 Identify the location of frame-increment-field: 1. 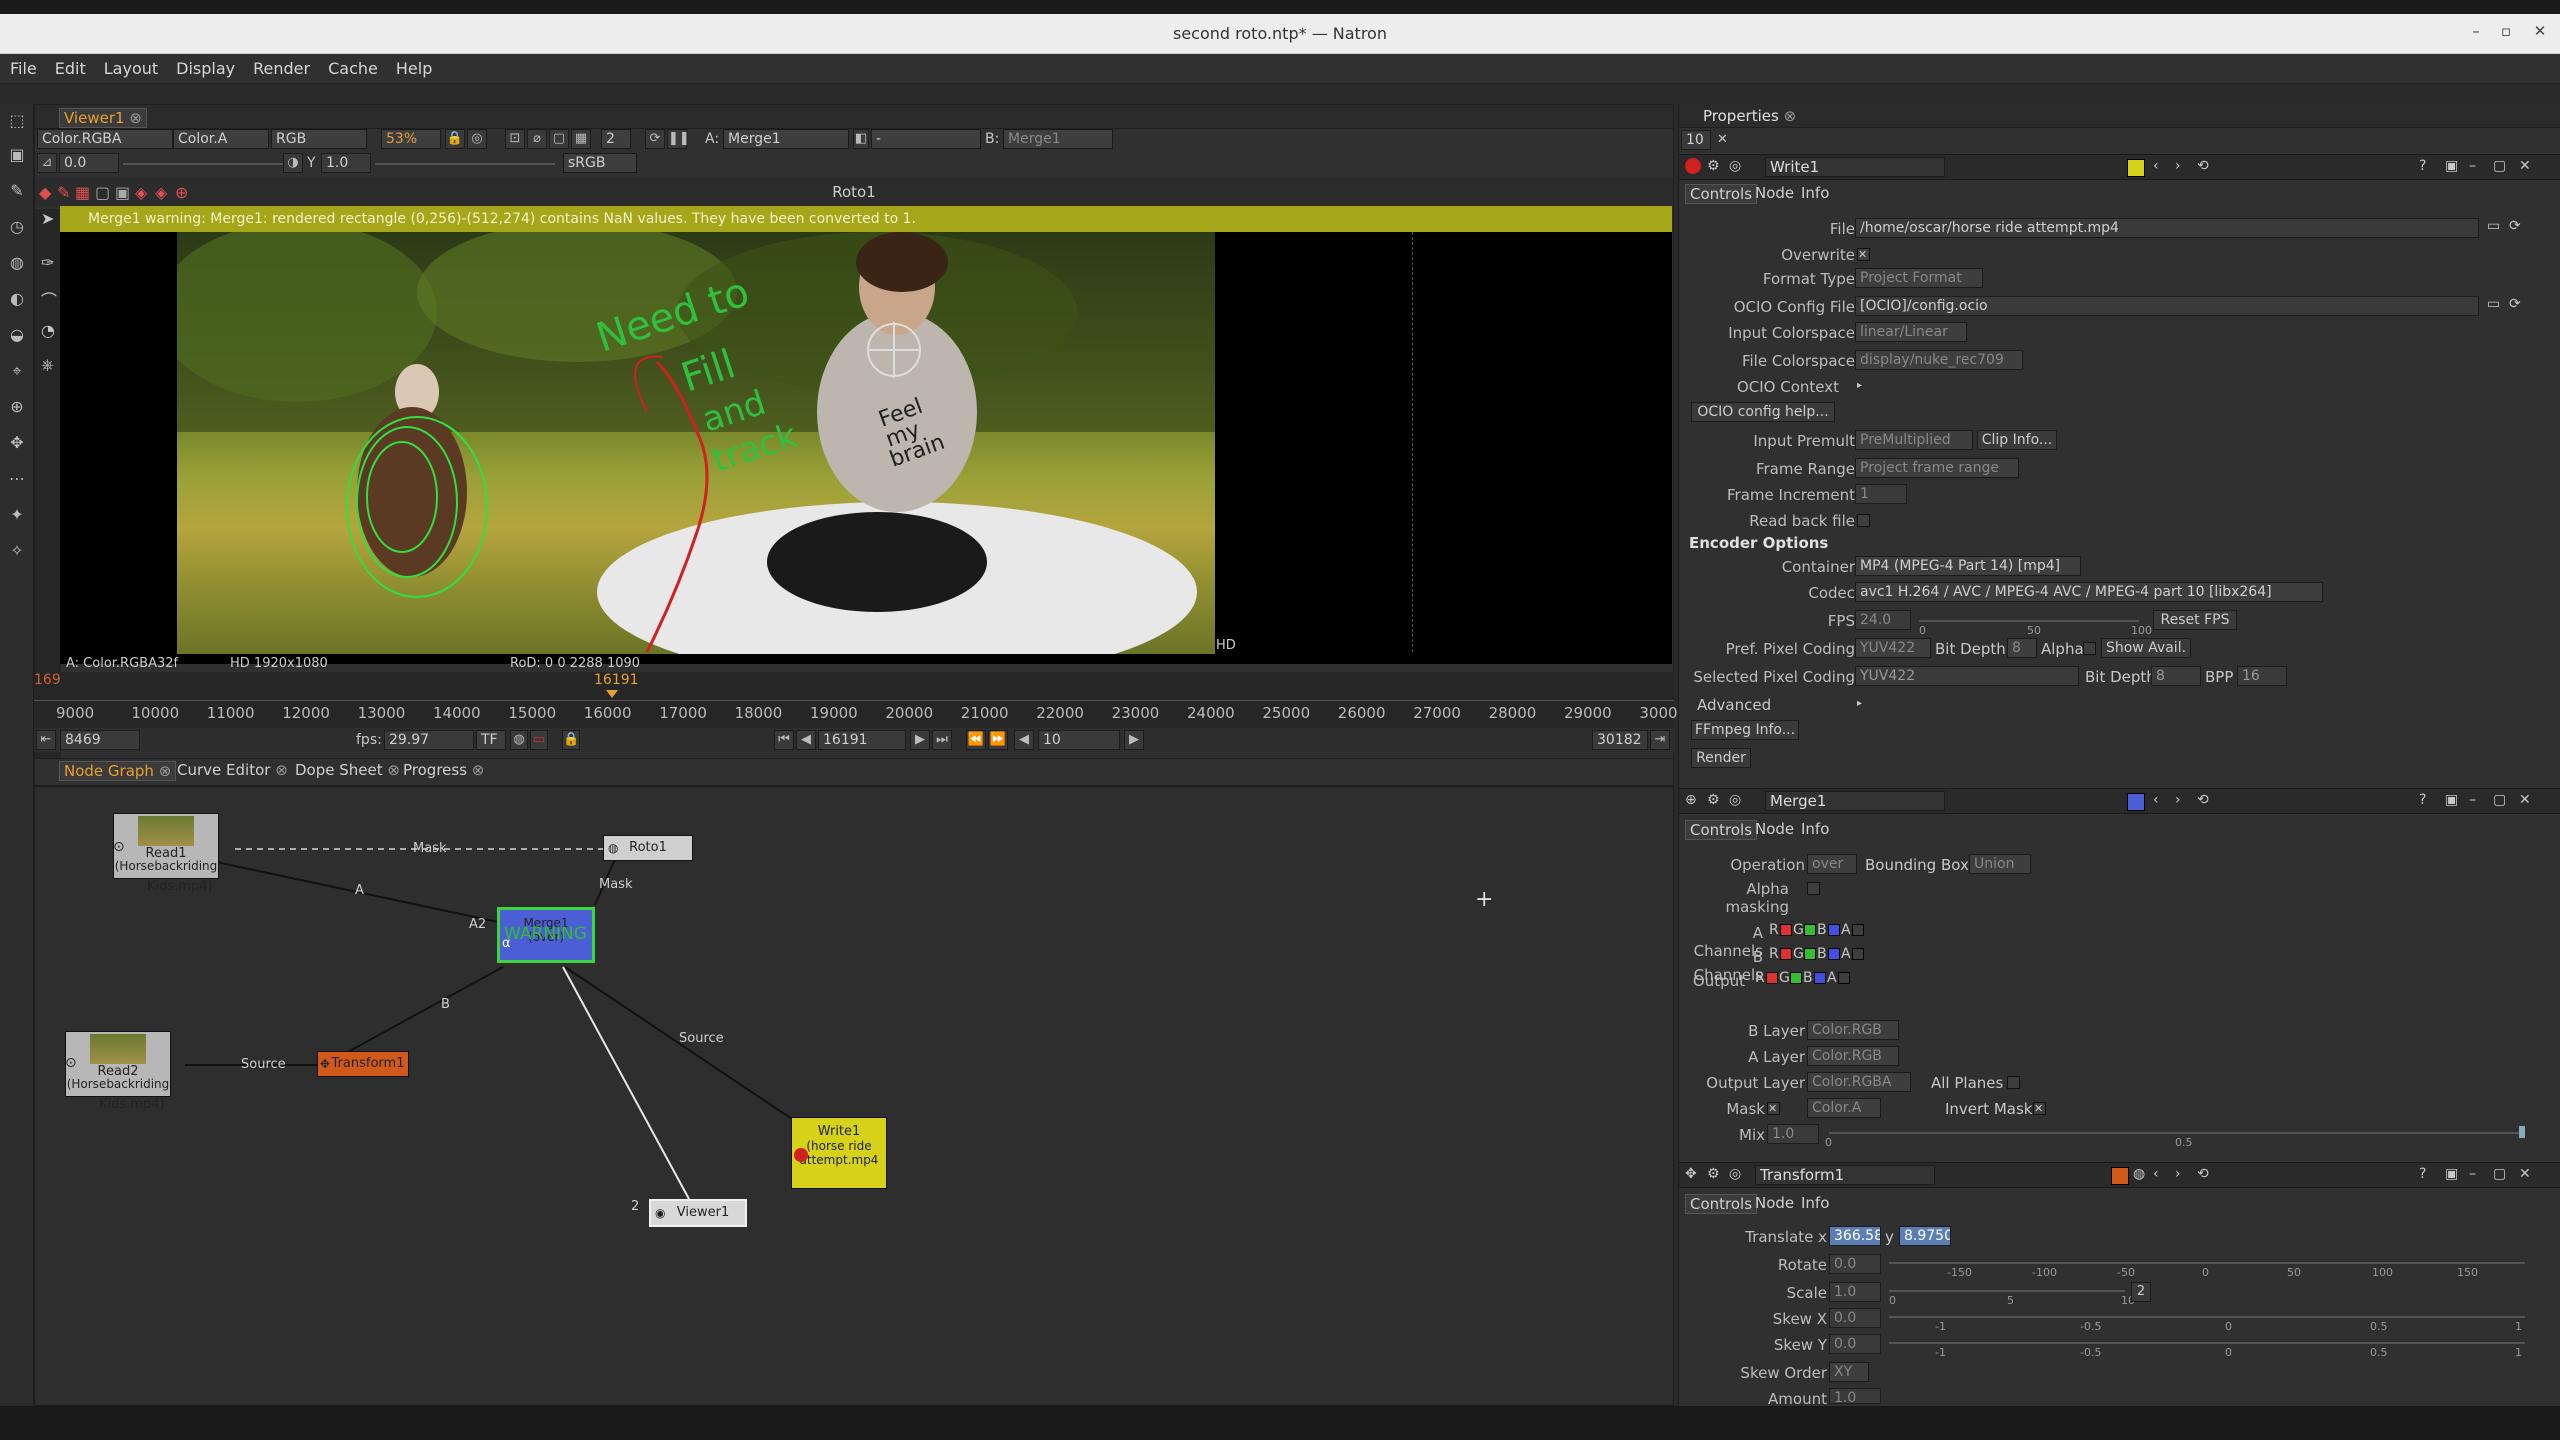
(1881, 494).